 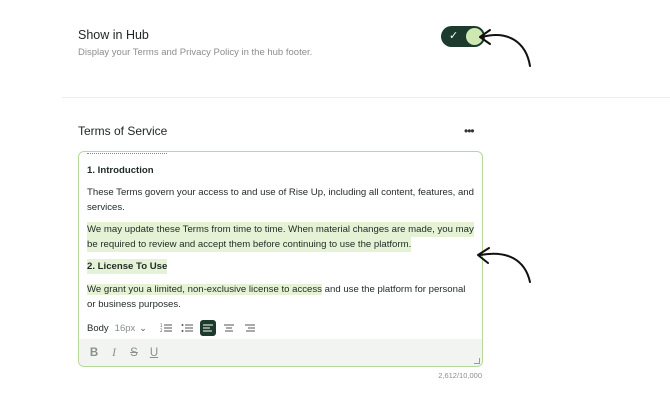 I want to click on clipped-text-edge, so click(x=127, y=153).